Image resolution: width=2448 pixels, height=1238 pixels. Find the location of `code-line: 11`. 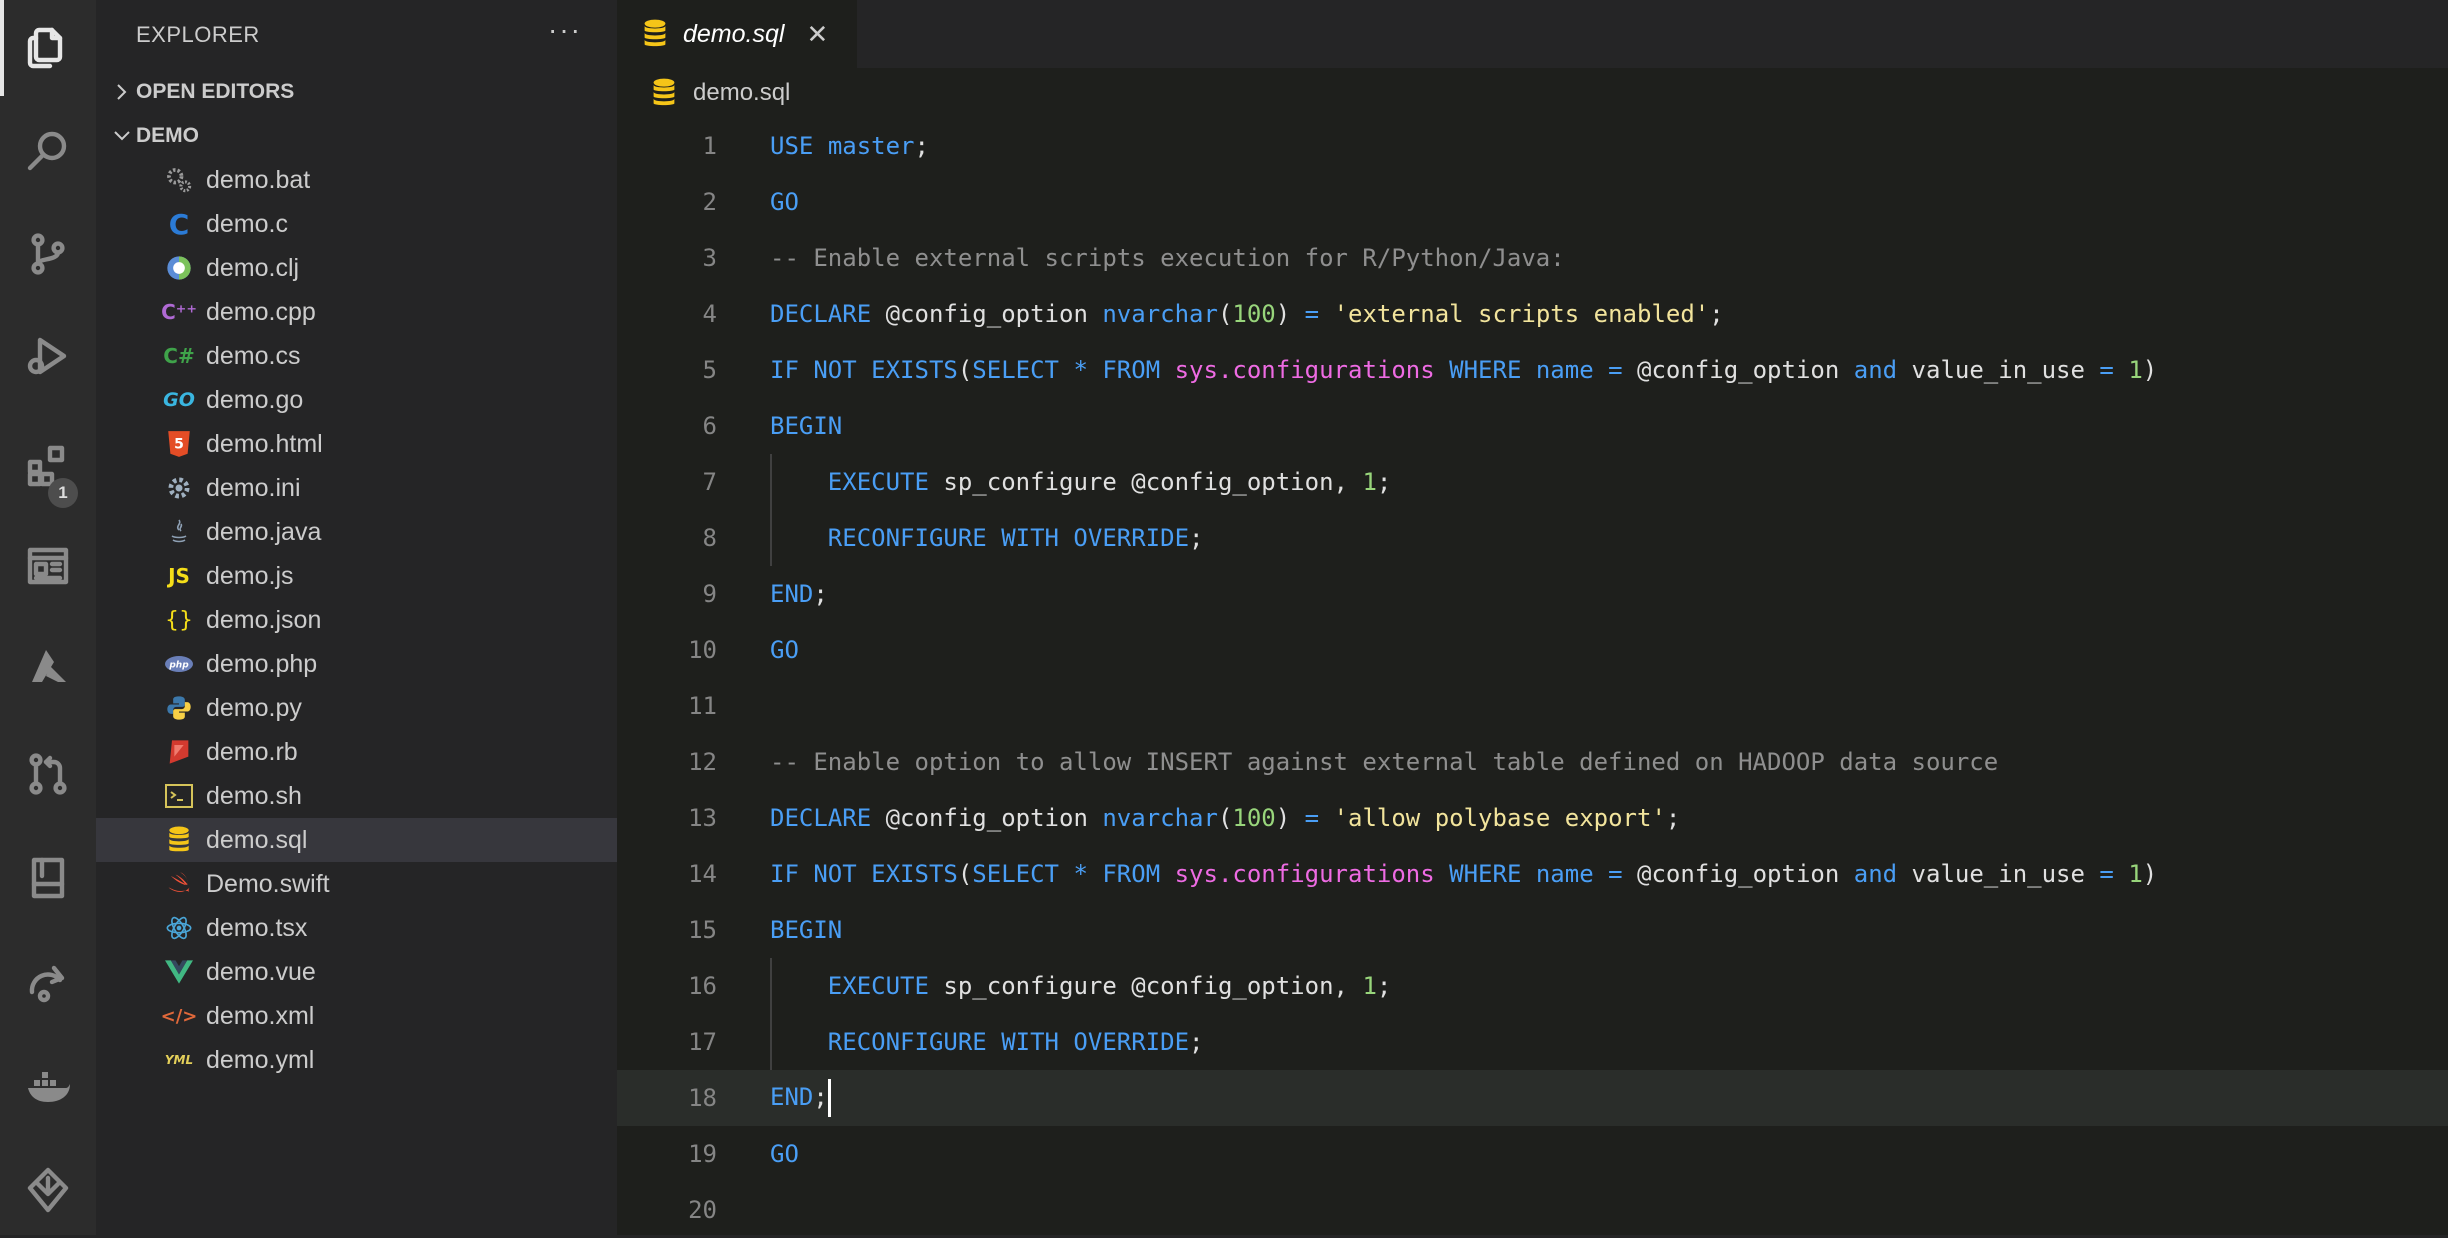

code-line: 11 is located at coordinates (1532, 706).